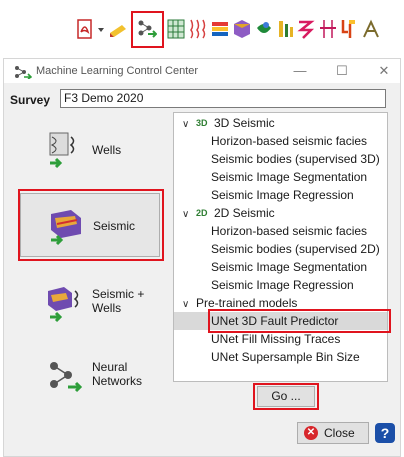 This screenshot has width=404, height=457. What do you see at coordinates (23, 72) in the screenshot?
I see `machine-learning-icon` at bounding box center [23, 72].